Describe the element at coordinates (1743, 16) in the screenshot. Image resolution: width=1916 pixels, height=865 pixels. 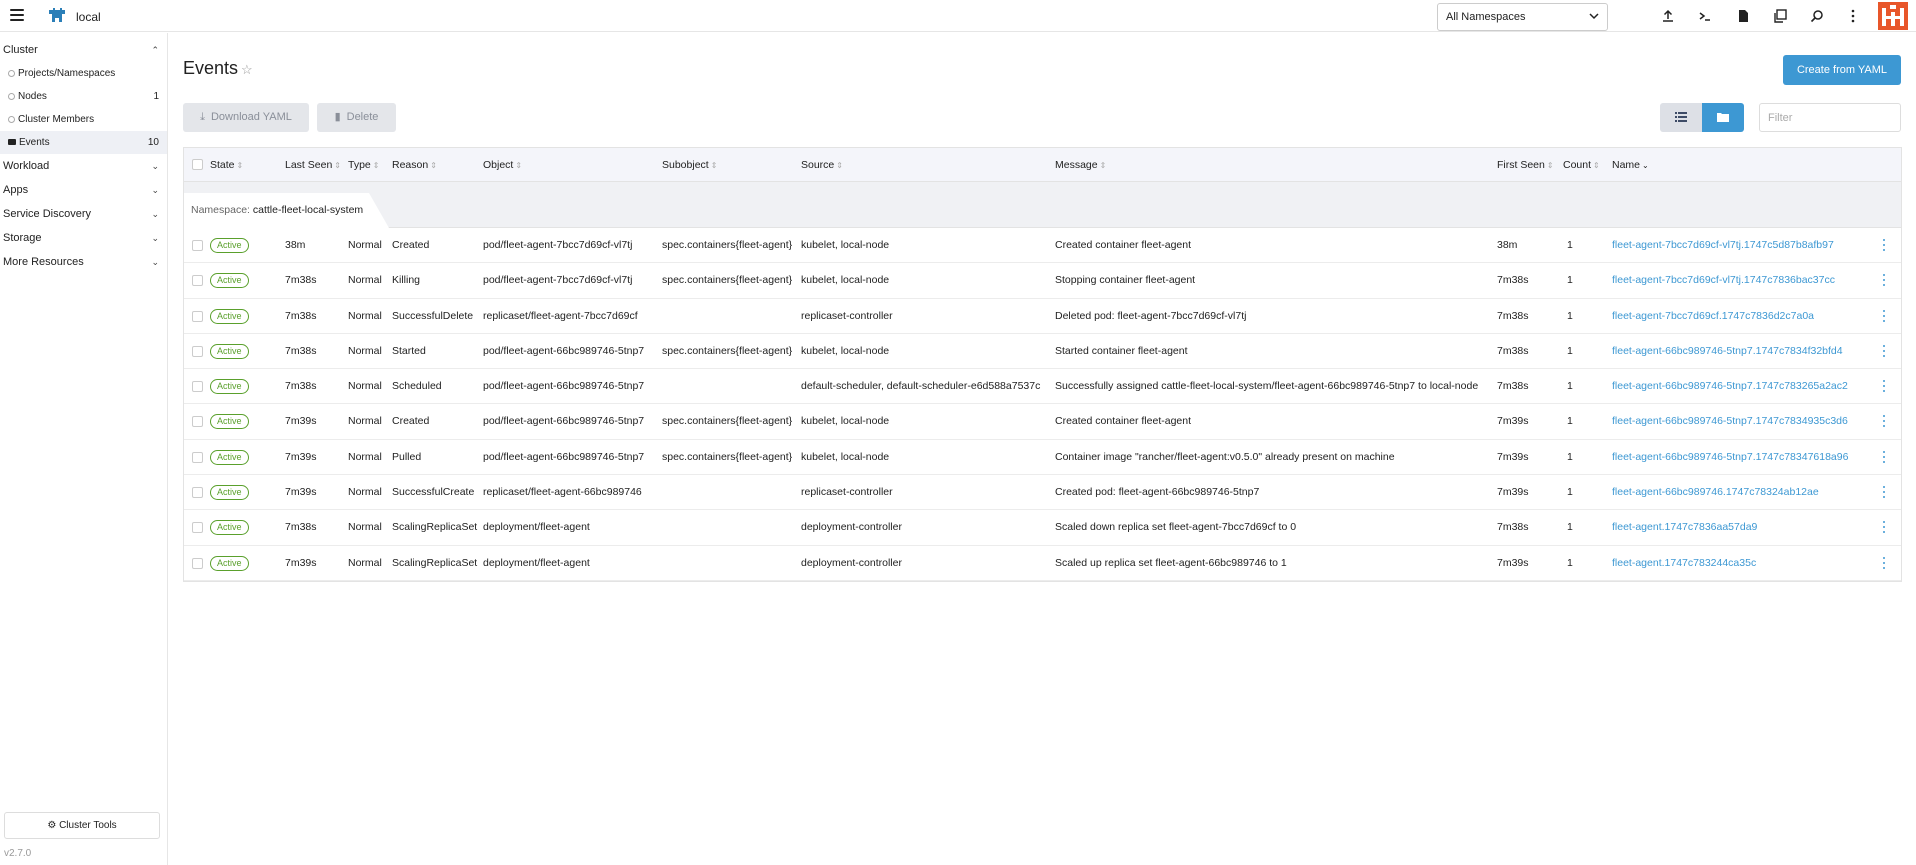
I see `kubeconfig-download-icon` at that location.